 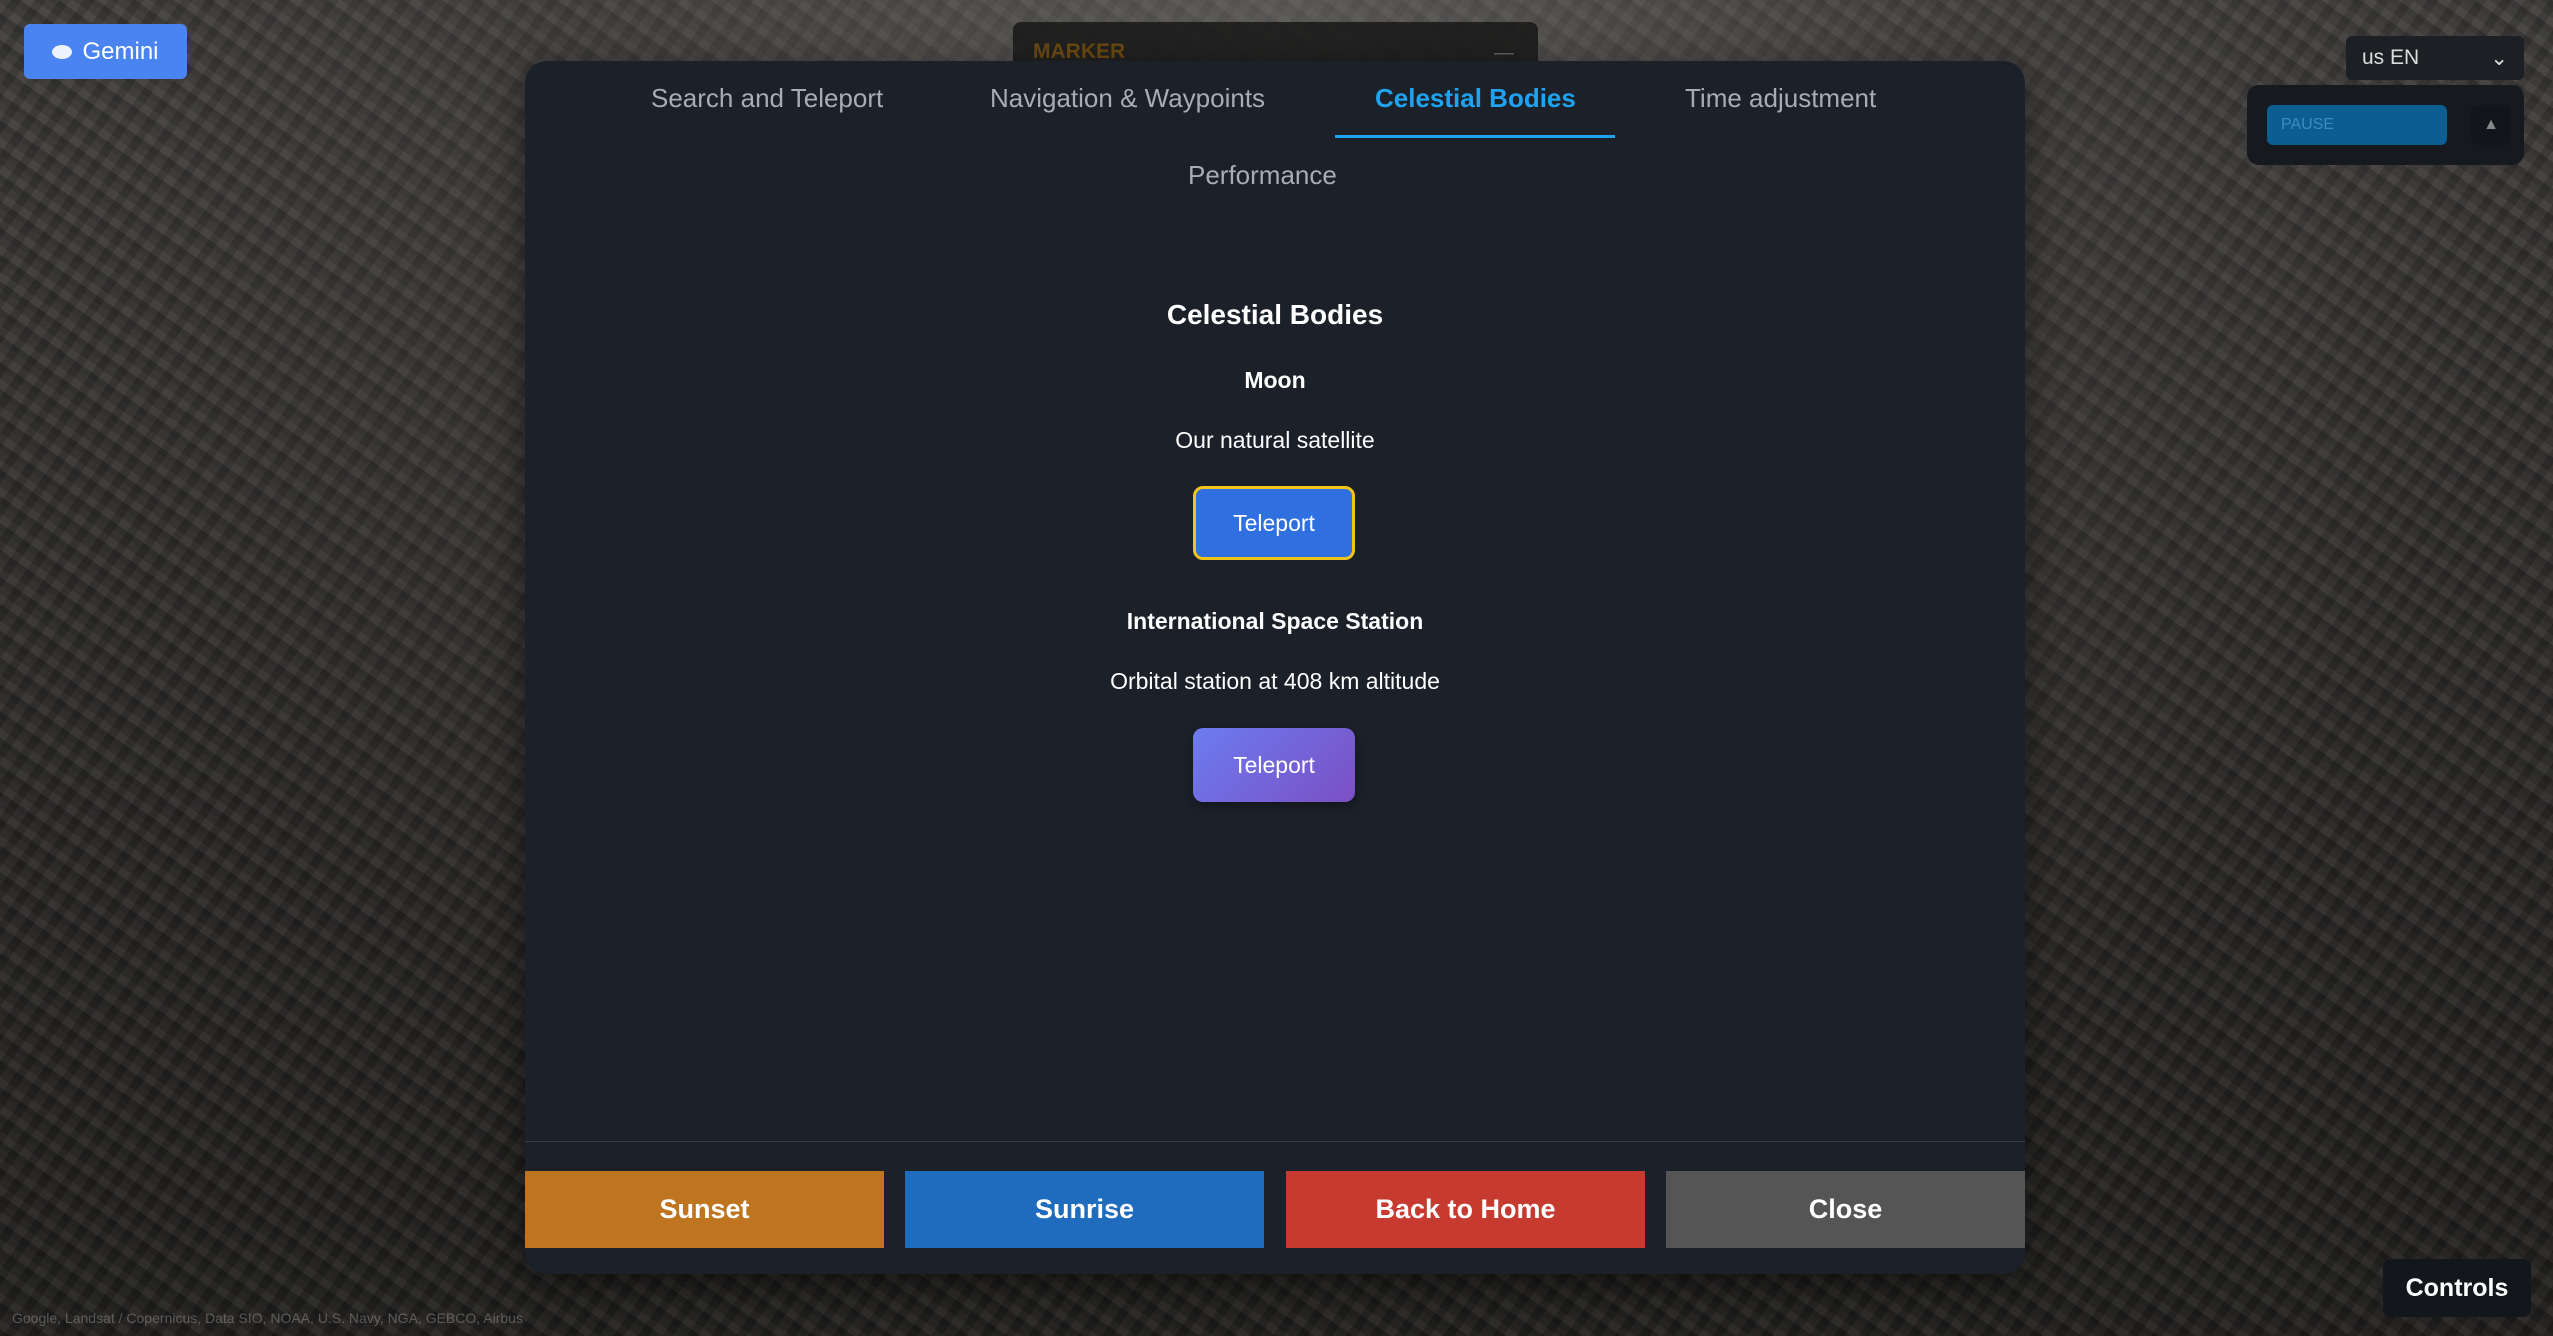 I want to click on tab-time-adjustment: Time adjustment, so click(x=1780, y=98).